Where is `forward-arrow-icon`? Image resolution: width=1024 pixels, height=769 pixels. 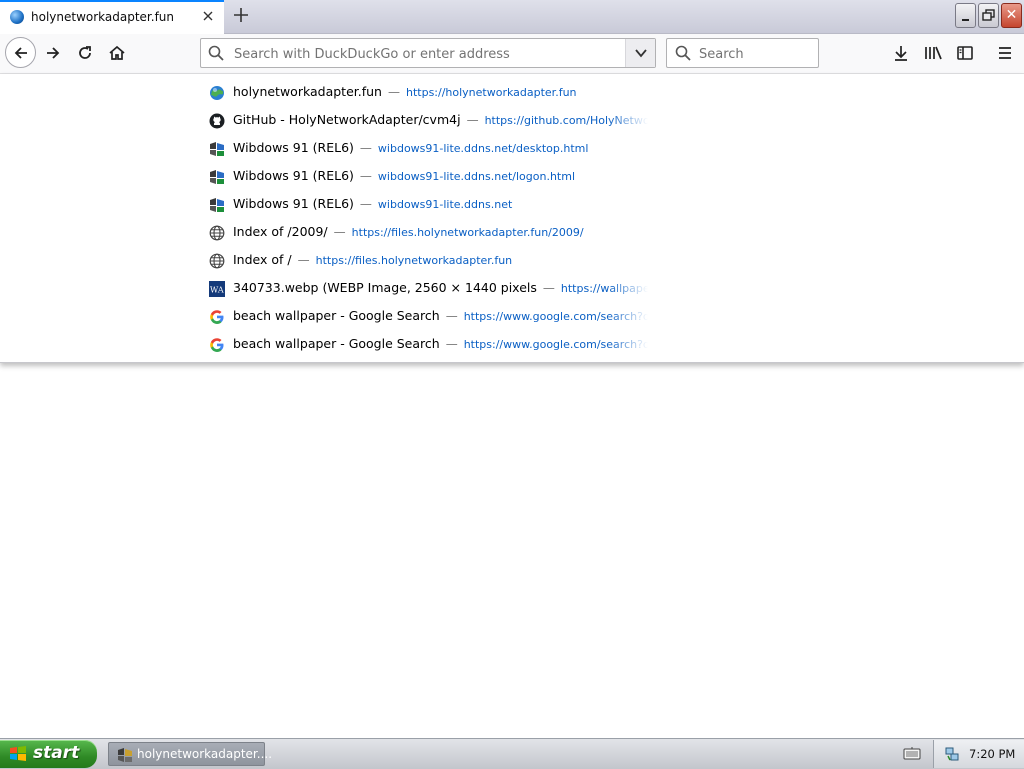 forward-arrow-icon is located at coordinates (53, 53).